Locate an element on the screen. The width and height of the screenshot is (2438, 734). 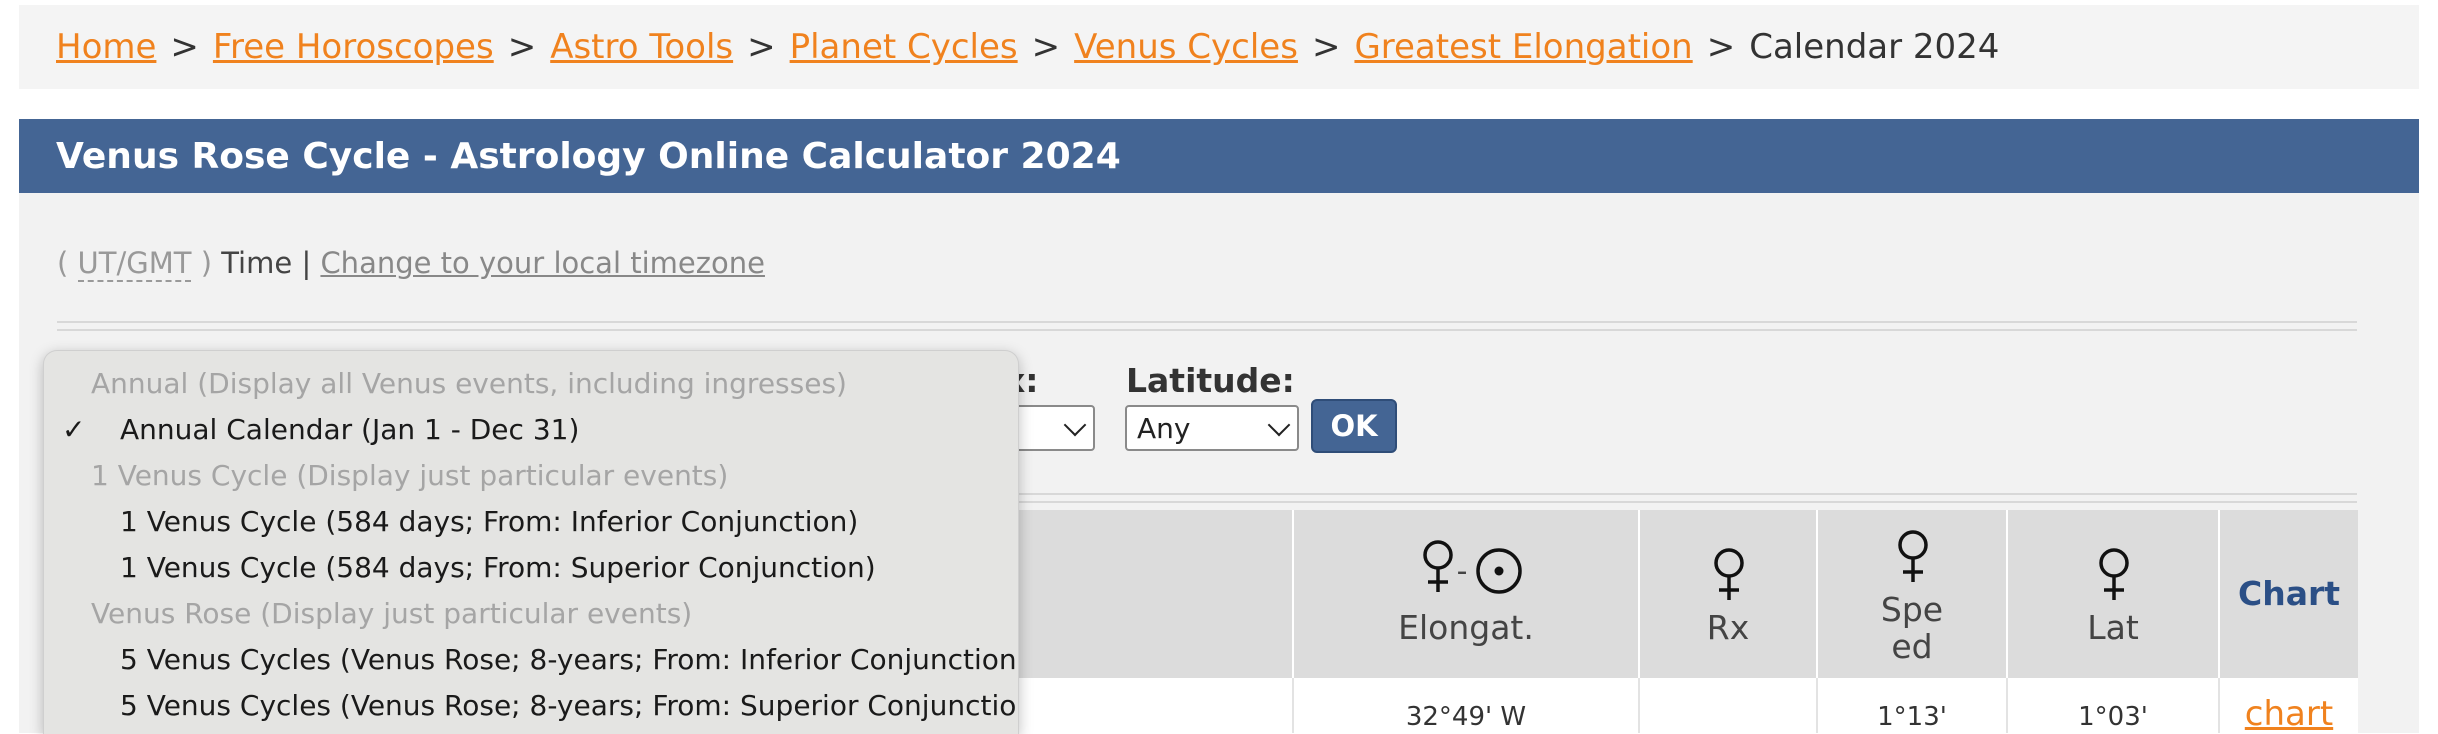
table-cell-chart: chart is located at coordinates (2288, 706).